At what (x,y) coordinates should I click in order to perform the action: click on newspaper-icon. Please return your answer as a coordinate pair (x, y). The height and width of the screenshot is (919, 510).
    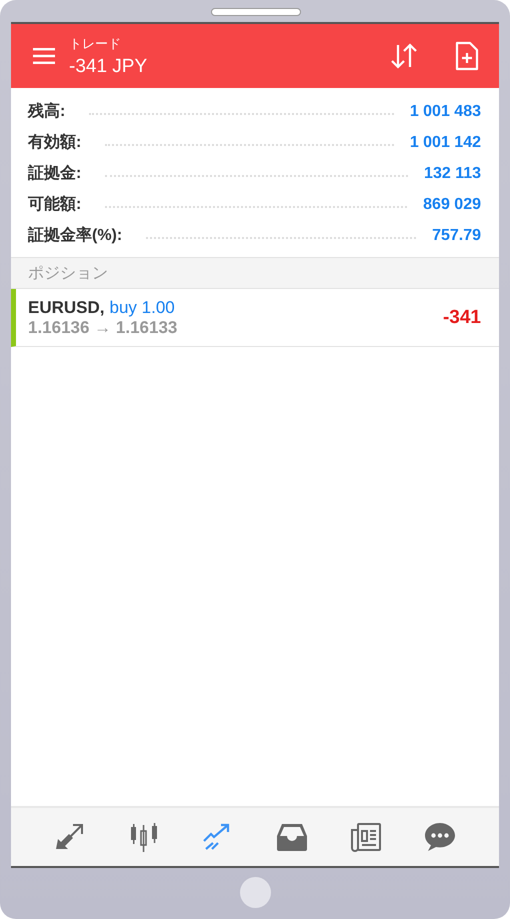
    Looking at the image, I should click on (366, 837).